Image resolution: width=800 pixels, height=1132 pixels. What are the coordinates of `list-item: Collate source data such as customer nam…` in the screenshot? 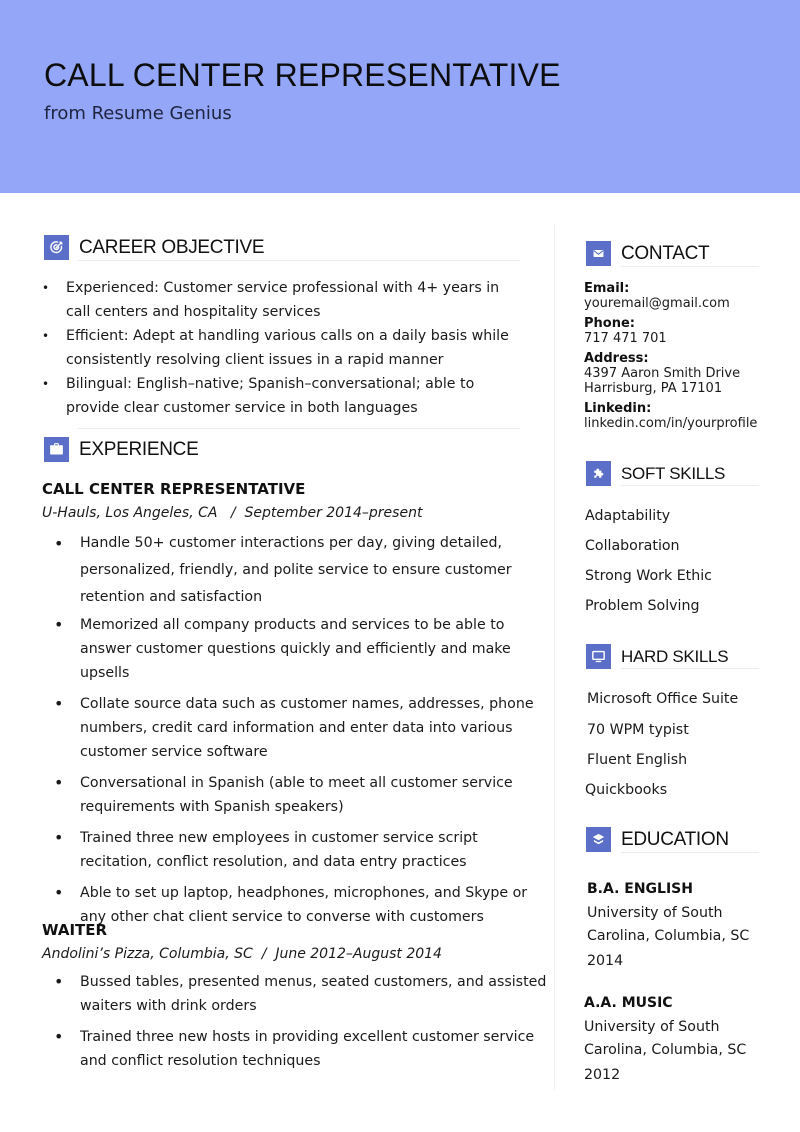 It's located at (295, 728).